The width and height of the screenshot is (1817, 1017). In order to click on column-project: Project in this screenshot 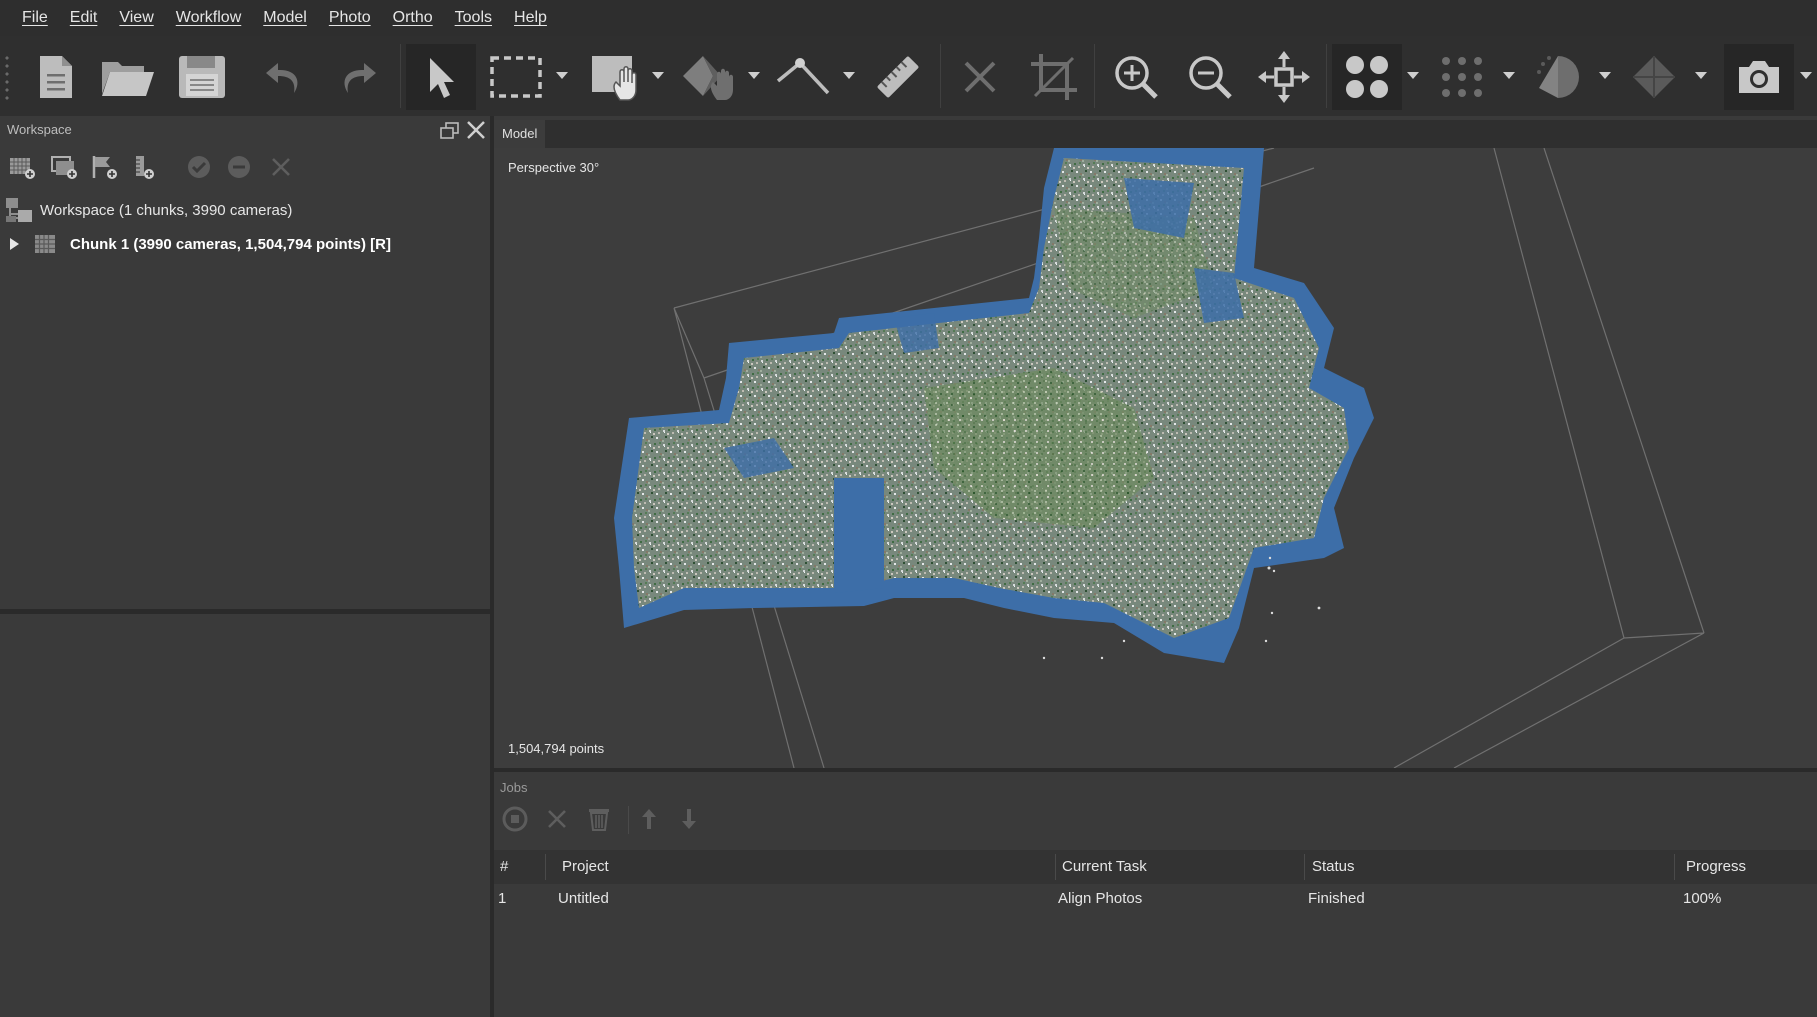, I will do `click(585, 867)`.